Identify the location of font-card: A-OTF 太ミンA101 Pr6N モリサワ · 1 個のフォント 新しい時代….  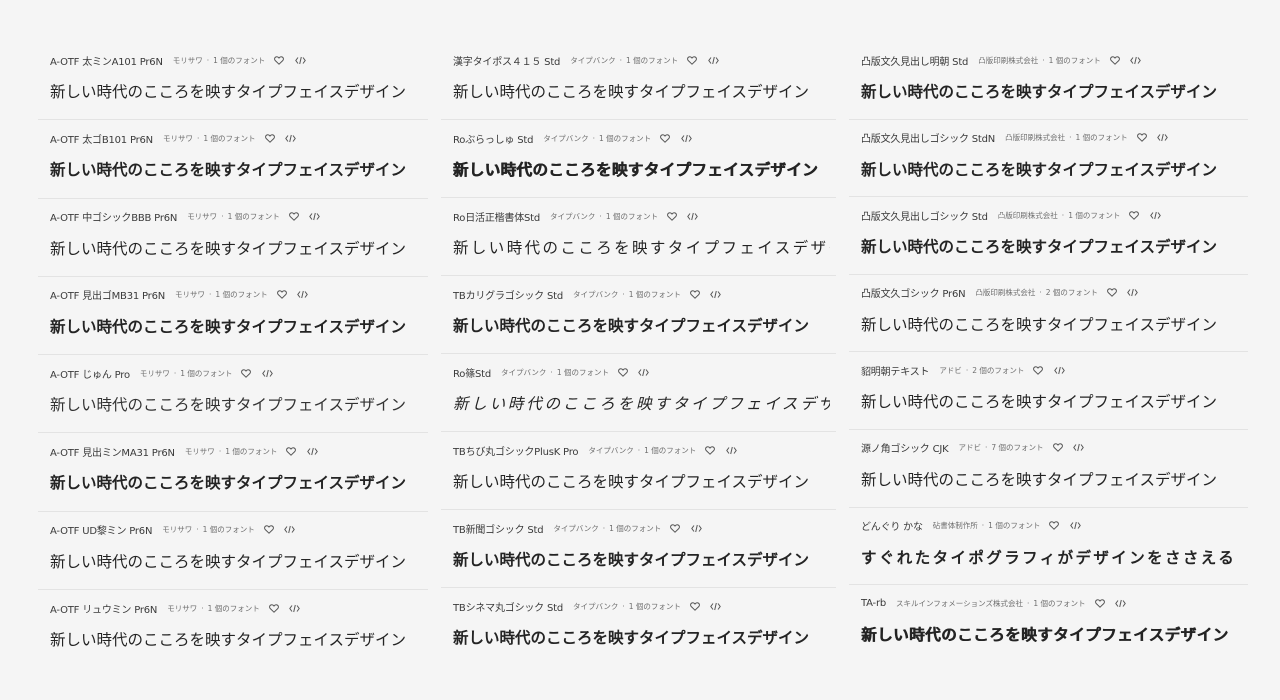
(233, 81).